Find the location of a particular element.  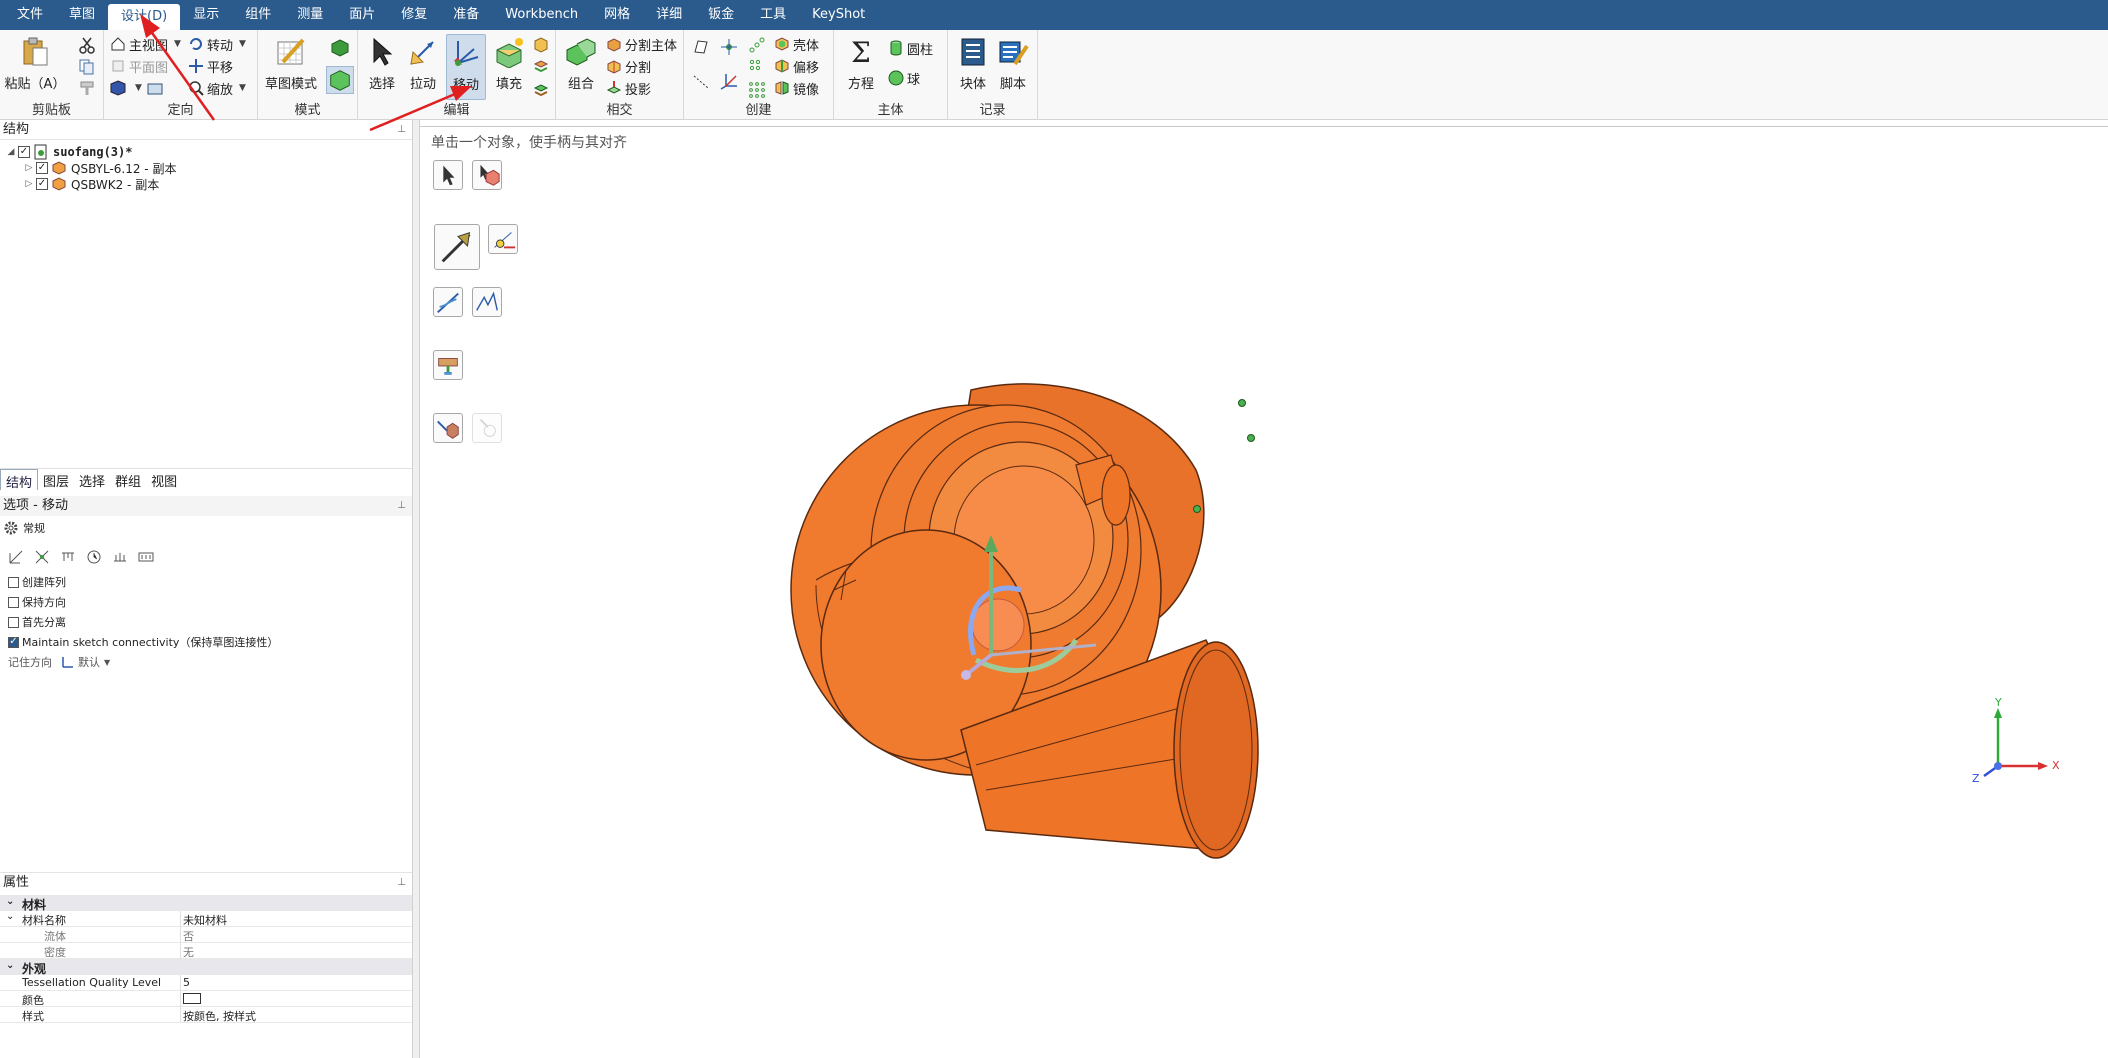

create-pattern-option: 创建阵列 is located at coordinates (37, 582).